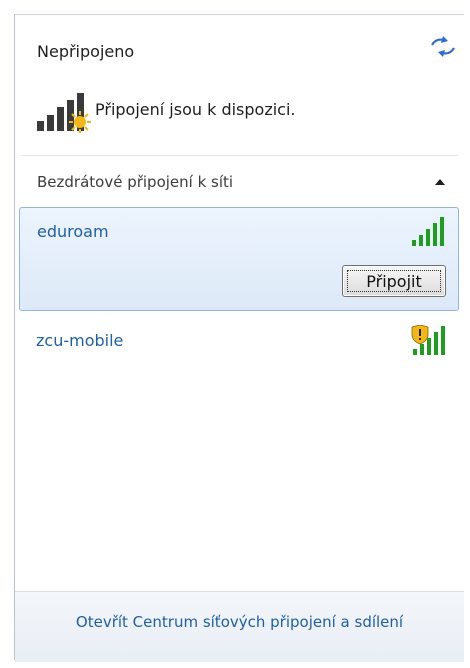  Describe the element at coordinates (73, 231) in the screenshot. I see `network-name: eduroam` at that location.